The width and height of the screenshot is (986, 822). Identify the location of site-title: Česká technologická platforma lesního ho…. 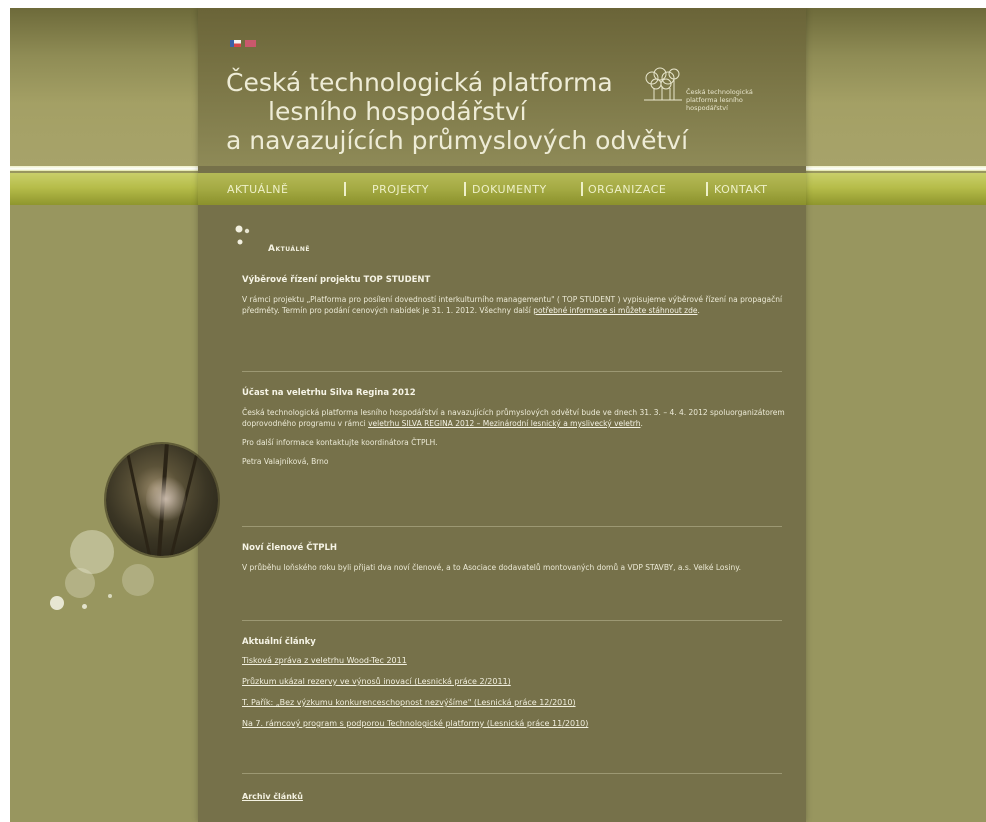
(457, 111).